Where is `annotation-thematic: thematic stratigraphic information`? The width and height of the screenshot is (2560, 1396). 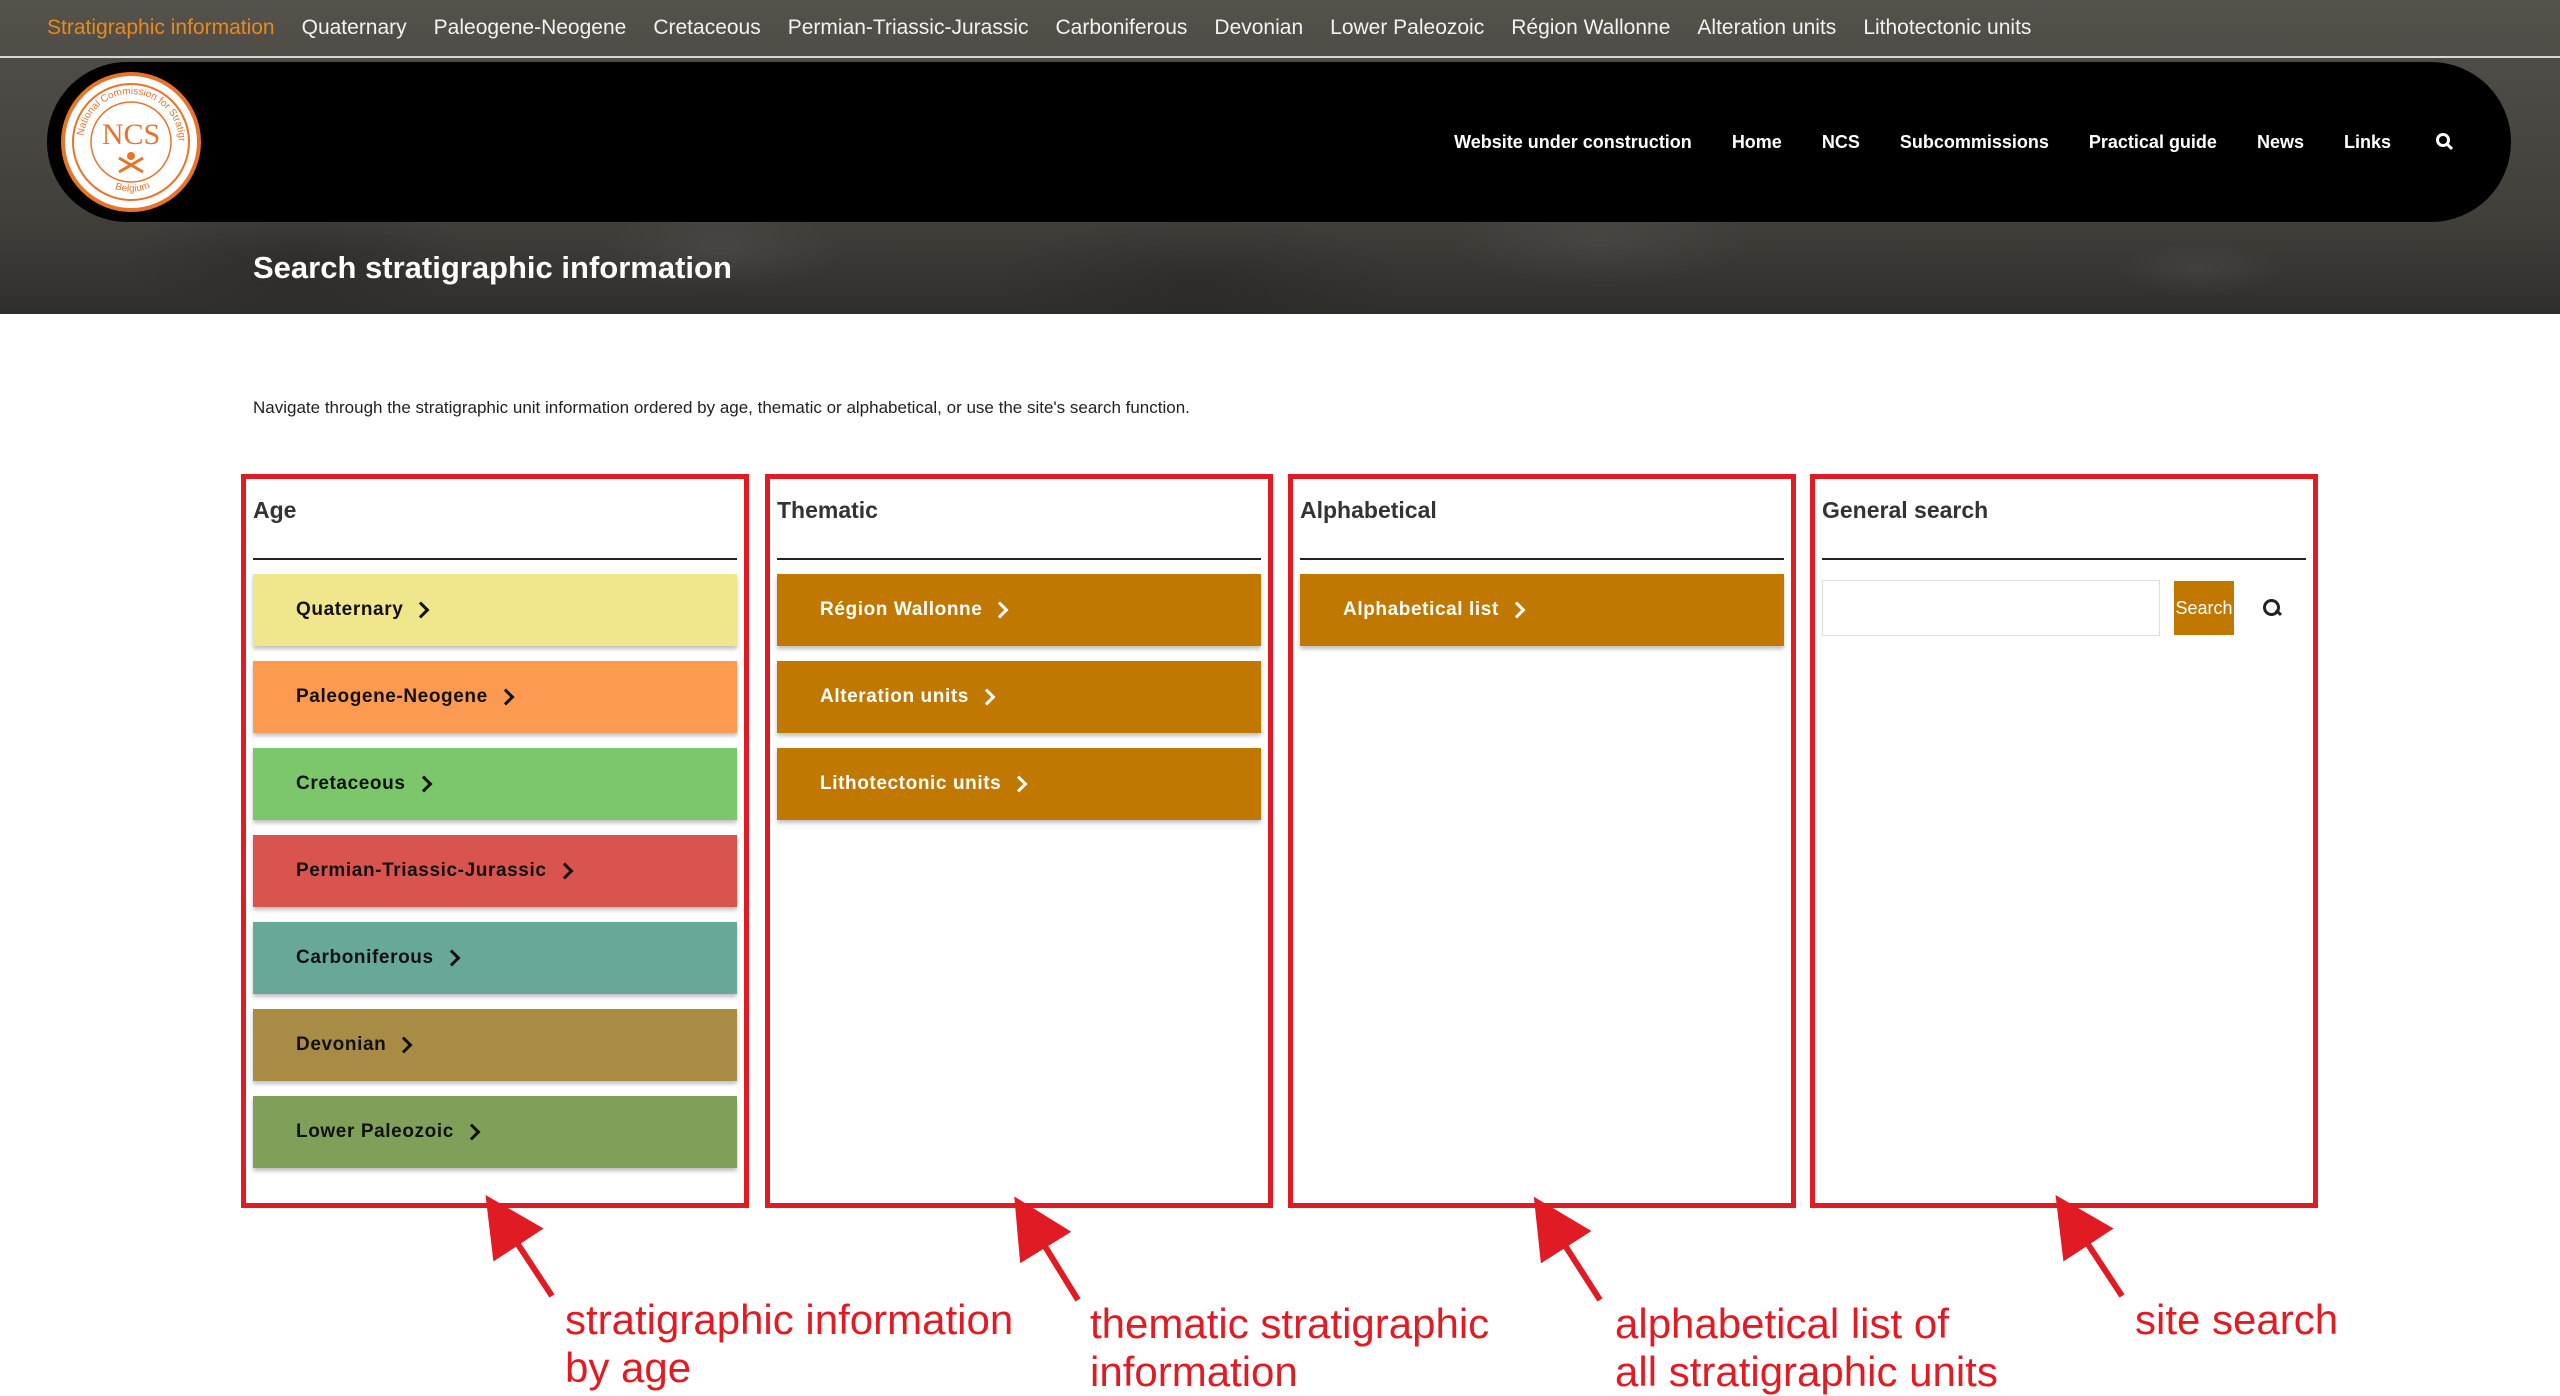
annotation-thematic: thematic stratigraphic information is located at coordinates (1290, 1347).